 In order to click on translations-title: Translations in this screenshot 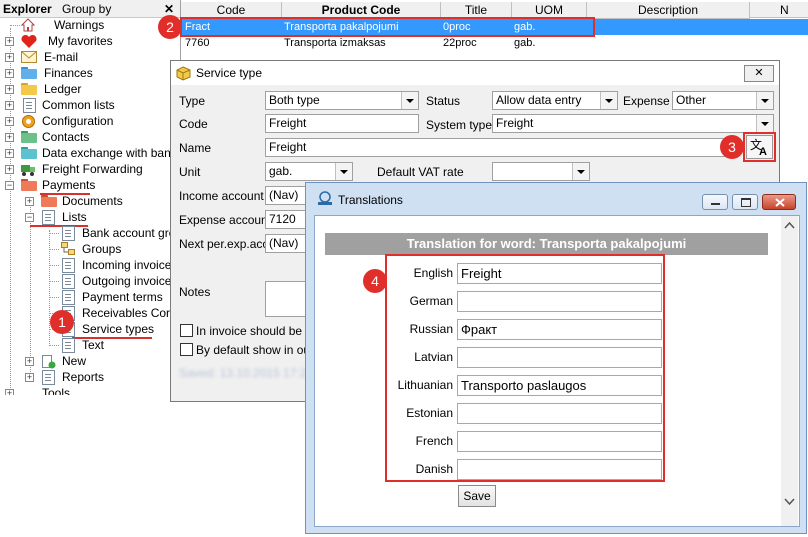, I will do `click(370, 200)`.